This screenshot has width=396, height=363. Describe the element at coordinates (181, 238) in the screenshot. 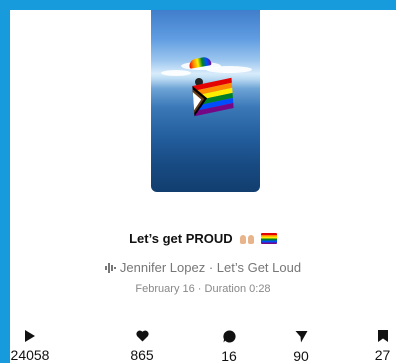

I see `post-title-text: Let’s get PROUD` at that location.